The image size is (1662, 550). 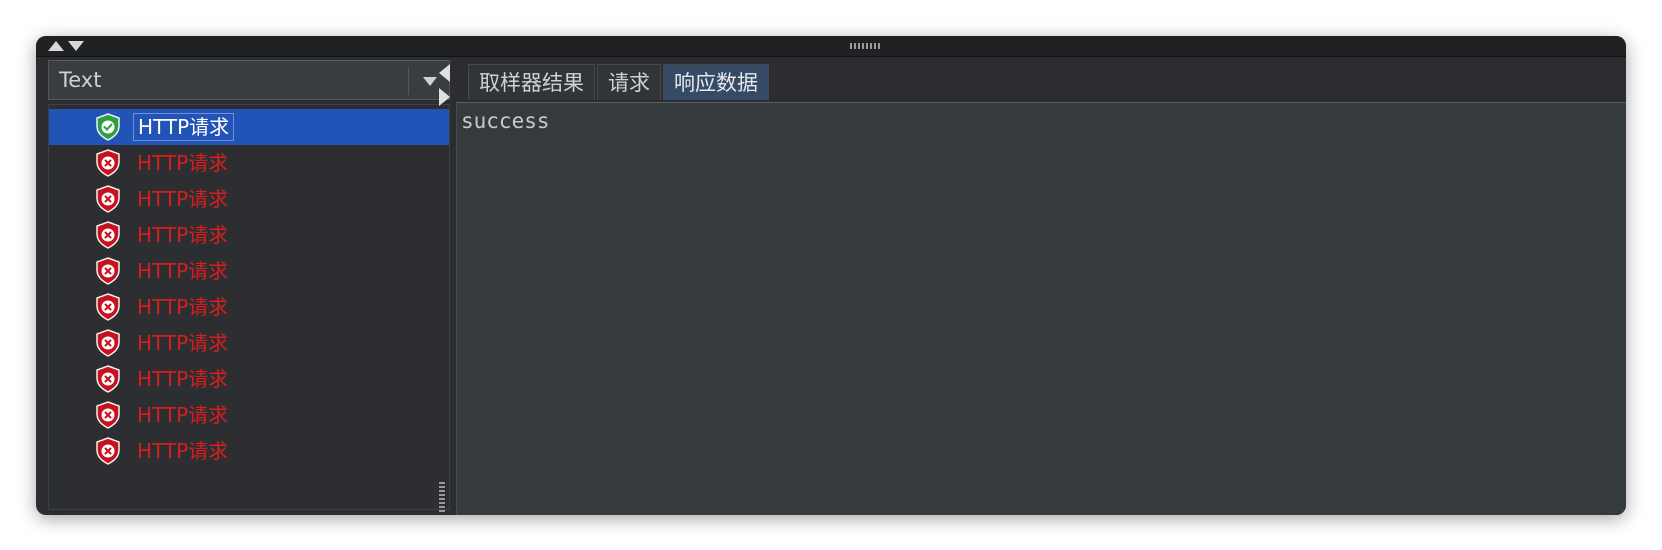 I want to click on collapse-down-icon, so click(x=76, y=46).